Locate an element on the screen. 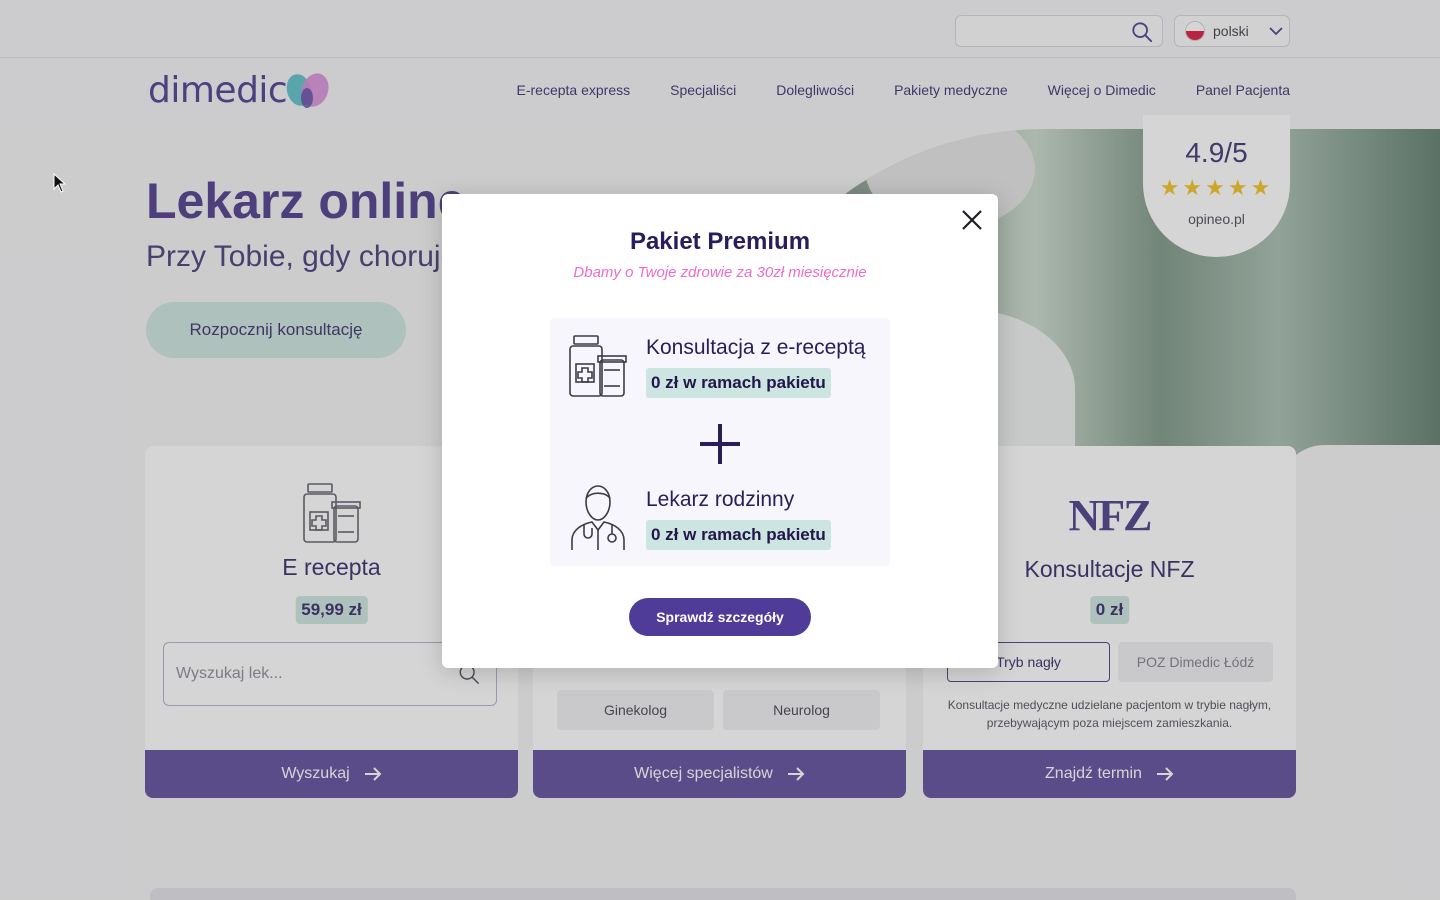 The width and height of the screenshot is (1440, 900). package-item-title: Lekarz rodzinny is located at coordinates (720, 499).